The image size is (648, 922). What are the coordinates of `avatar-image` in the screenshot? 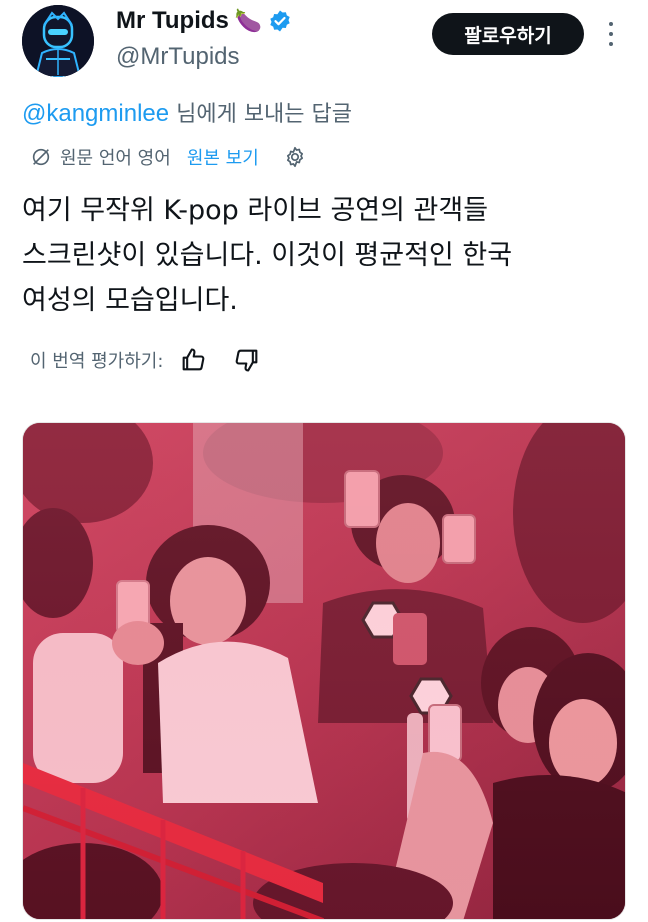 It's located at (58, 41).